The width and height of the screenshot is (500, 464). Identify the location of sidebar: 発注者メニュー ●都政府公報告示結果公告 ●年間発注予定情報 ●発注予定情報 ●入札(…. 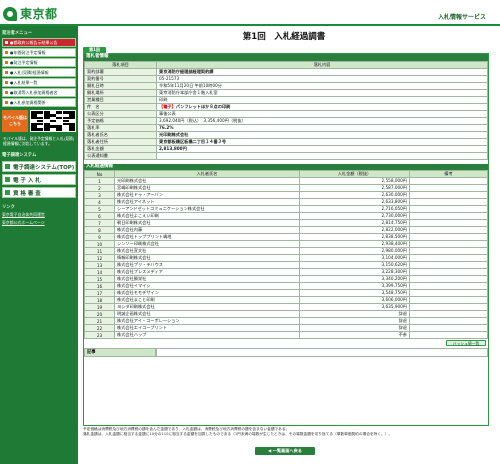
(39, 245).